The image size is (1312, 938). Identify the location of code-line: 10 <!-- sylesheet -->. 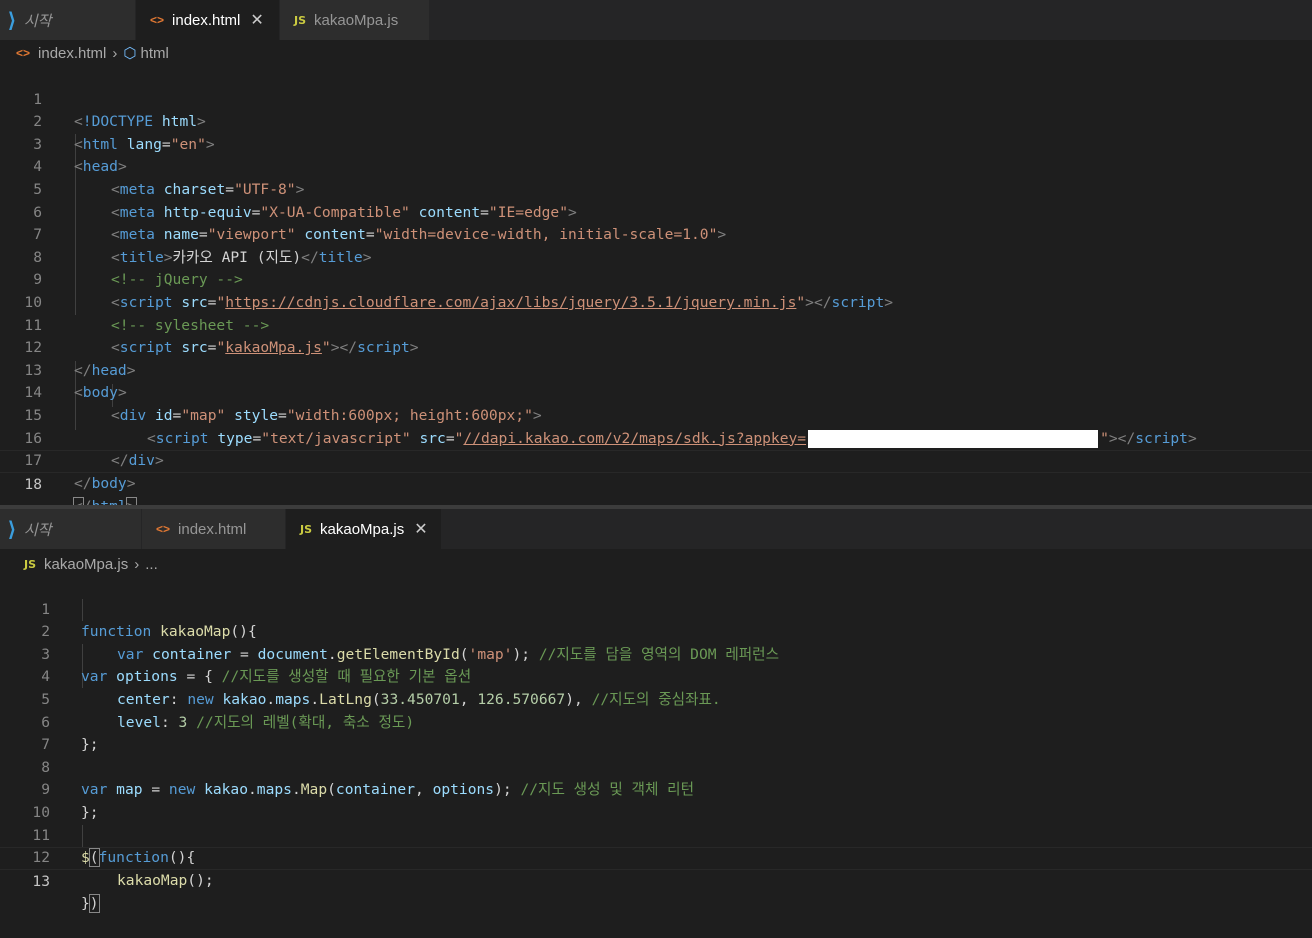
(656, 301).